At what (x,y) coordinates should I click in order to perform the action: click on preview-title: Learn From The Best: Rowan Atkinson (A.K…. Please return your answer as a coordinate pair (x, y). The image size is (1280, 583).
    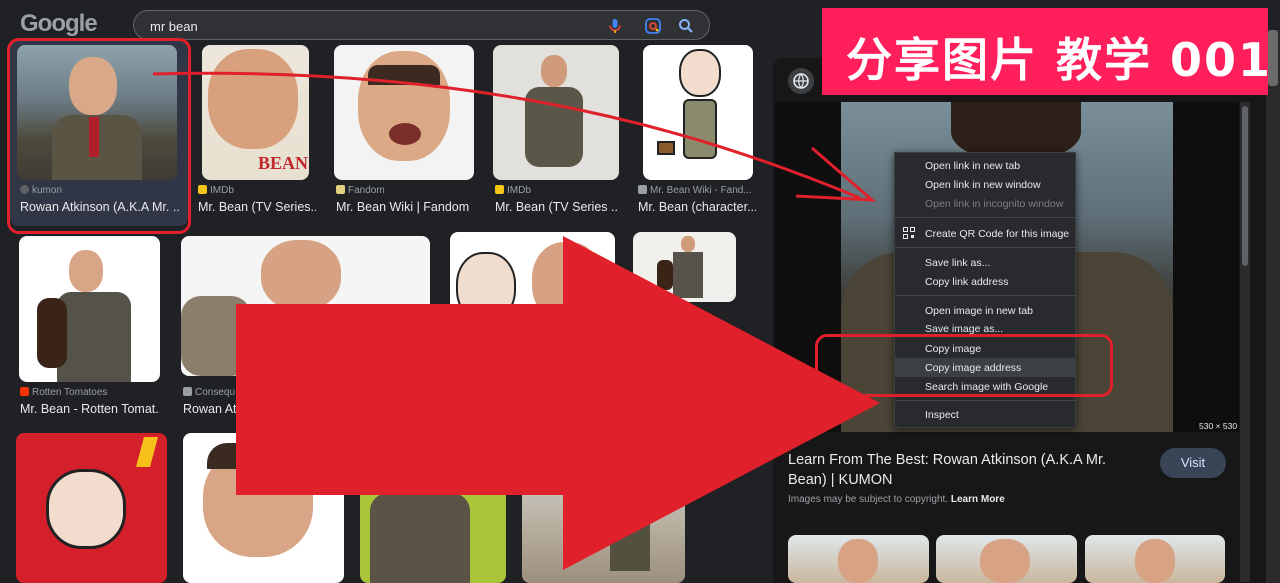
    Looking at the image, I should click on (963, 470).